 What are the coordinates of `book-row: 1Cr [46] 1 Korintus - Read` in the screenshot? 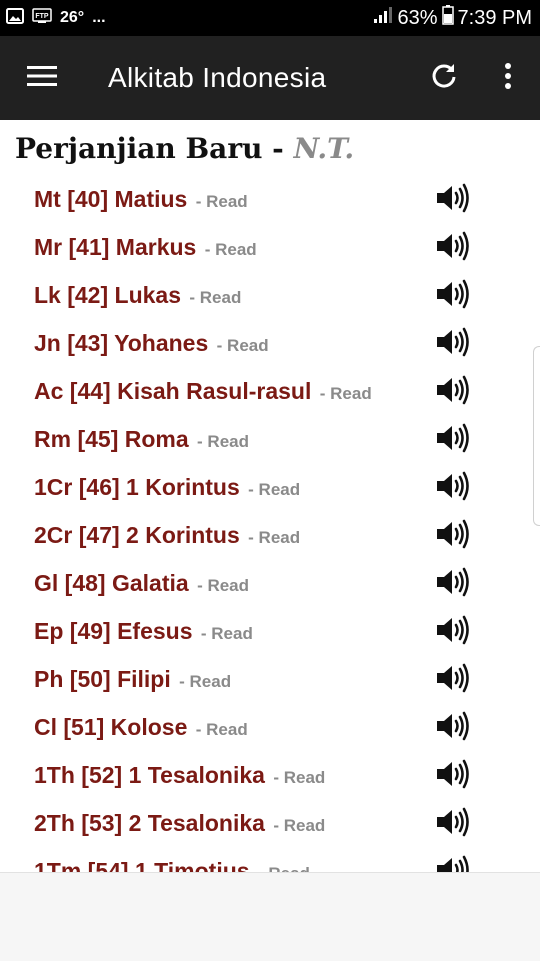 It's located at (270, 488).